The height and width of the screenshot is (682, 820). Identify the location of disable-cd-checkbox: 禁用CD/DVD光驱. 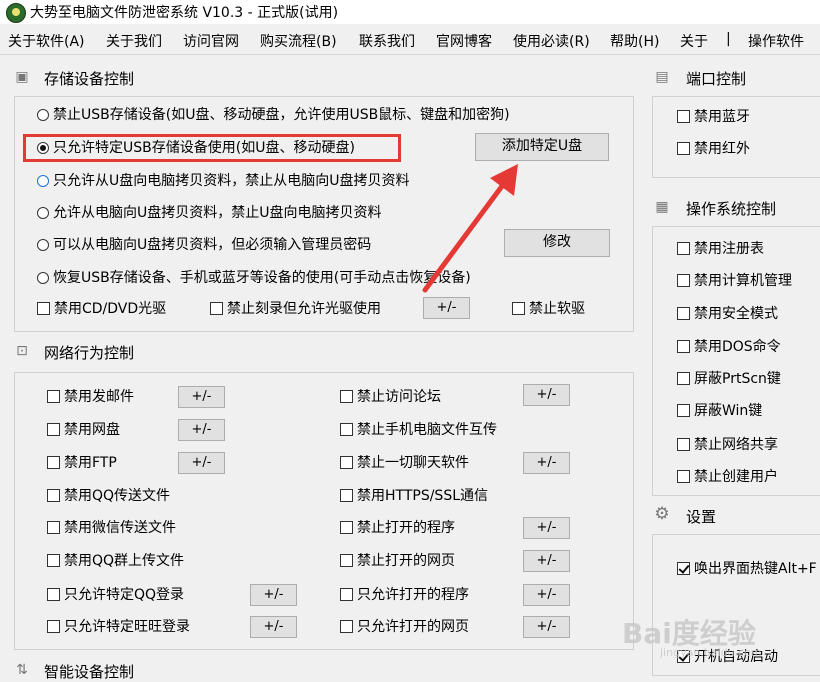
(101, 309).